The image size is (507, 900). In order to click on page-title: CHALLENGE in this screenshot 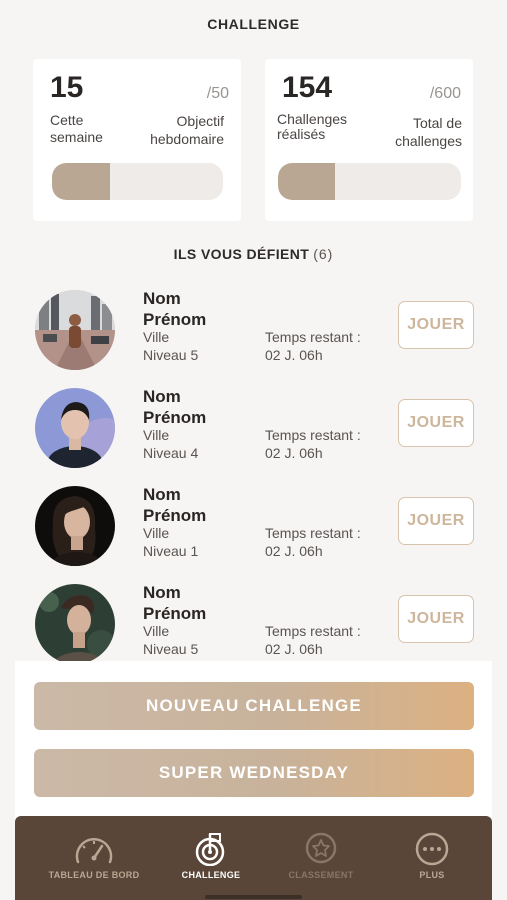, I will do `click(253, 24)`.